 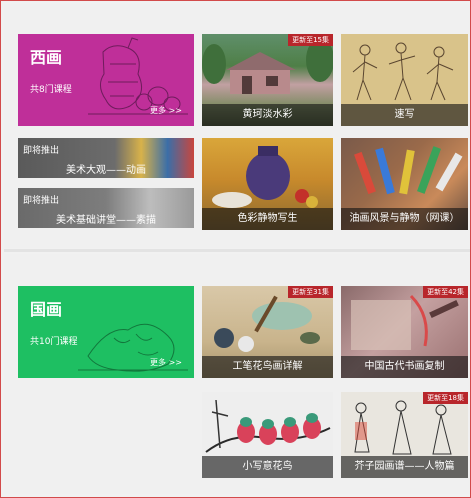 I want to click on course-card-xieyi-flowers: 小写意花鸟, so click(x=267, y=435).